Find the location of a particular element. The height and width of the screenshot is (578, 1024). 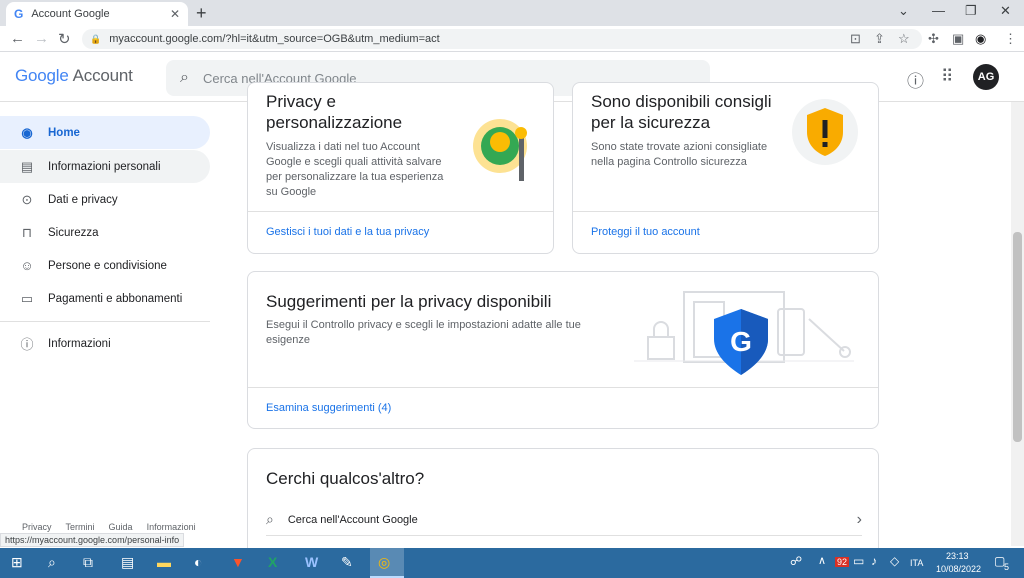

menu-icon: ⋮ is located at coordinates (1010, 39).